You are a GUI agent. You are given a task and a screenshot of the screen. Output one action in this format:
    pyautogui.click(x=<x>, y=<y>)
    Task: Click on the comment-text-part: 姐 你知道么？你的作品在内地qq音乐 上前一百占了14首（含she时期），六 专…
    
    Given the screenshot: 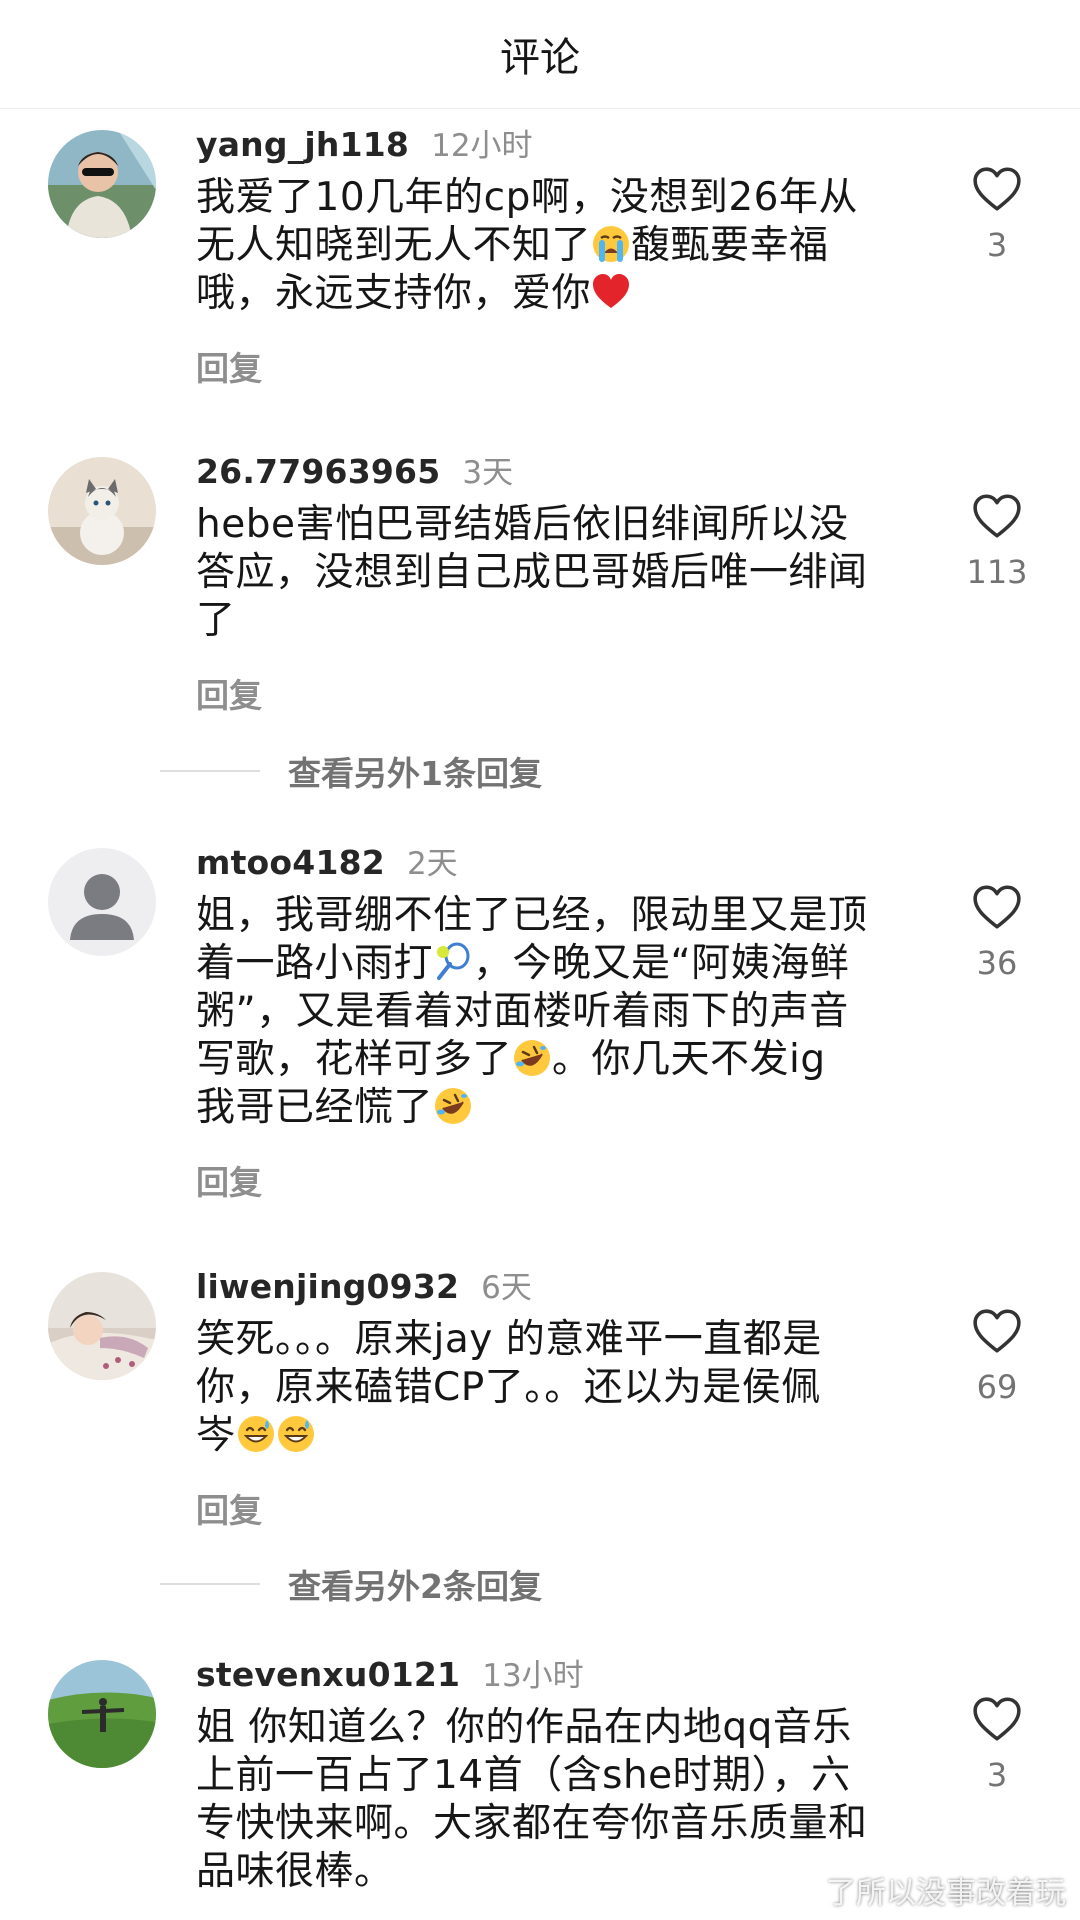 What is the action you would take?
    pyautogui.click(x=532, y=1799)
    